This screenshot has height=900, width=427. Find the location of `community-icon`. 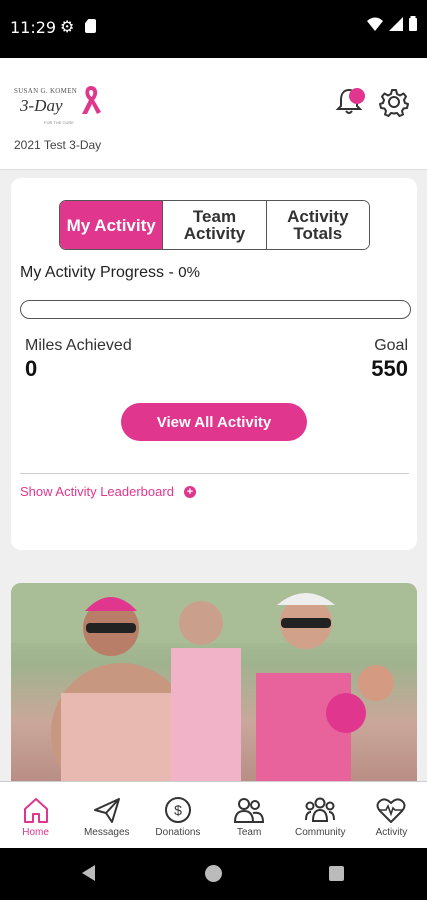

community-icon is located at coordinates (320, 809).